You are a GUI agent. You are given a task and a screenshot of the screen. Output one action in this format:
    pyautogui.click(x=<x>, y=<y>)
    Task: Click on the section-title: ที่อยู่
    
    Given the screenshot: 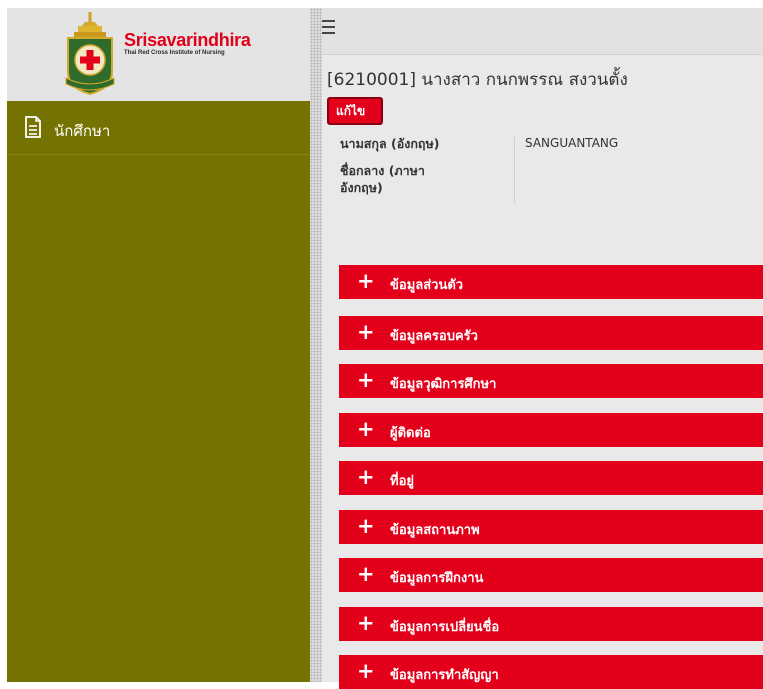 What is the action you would take?
    pyautogui.click(x=402, y=481)
    